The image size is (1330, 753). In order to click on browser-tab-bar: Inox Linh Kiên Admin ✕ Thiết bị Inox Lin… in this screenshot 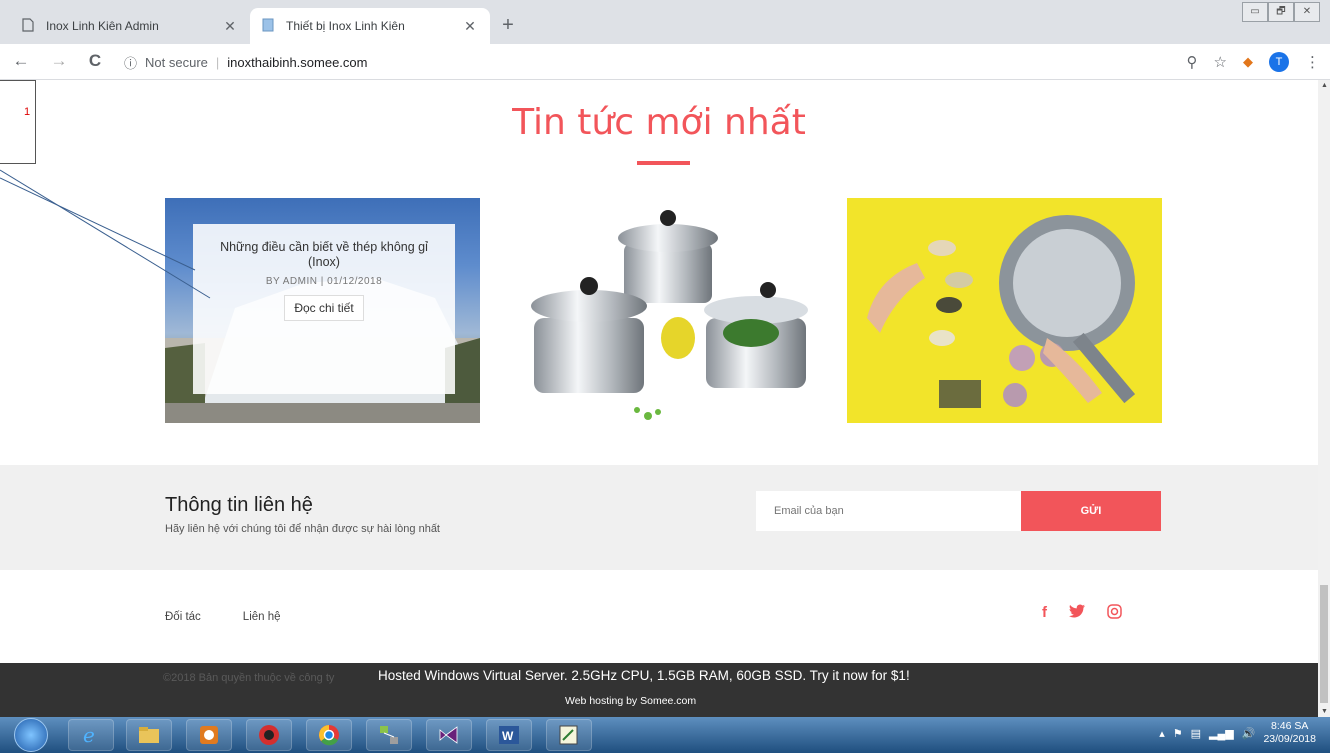, I will do `click(665, 22)`.